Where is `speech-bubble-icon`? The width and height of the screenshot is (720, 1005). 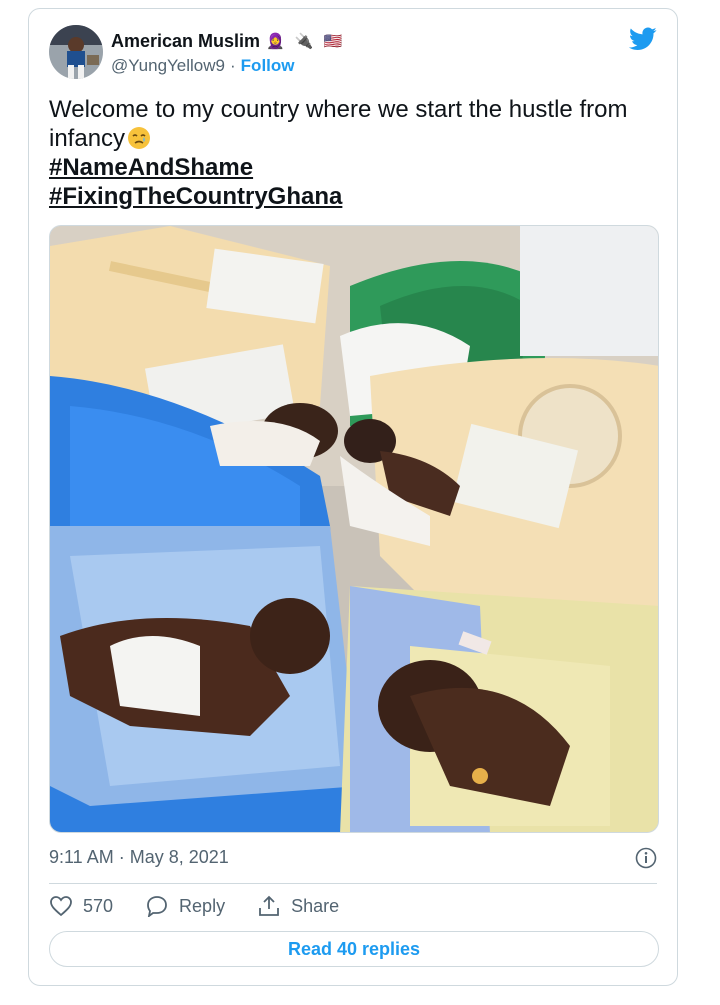
speech-bubble-icon is located at coordinates (157, 906).